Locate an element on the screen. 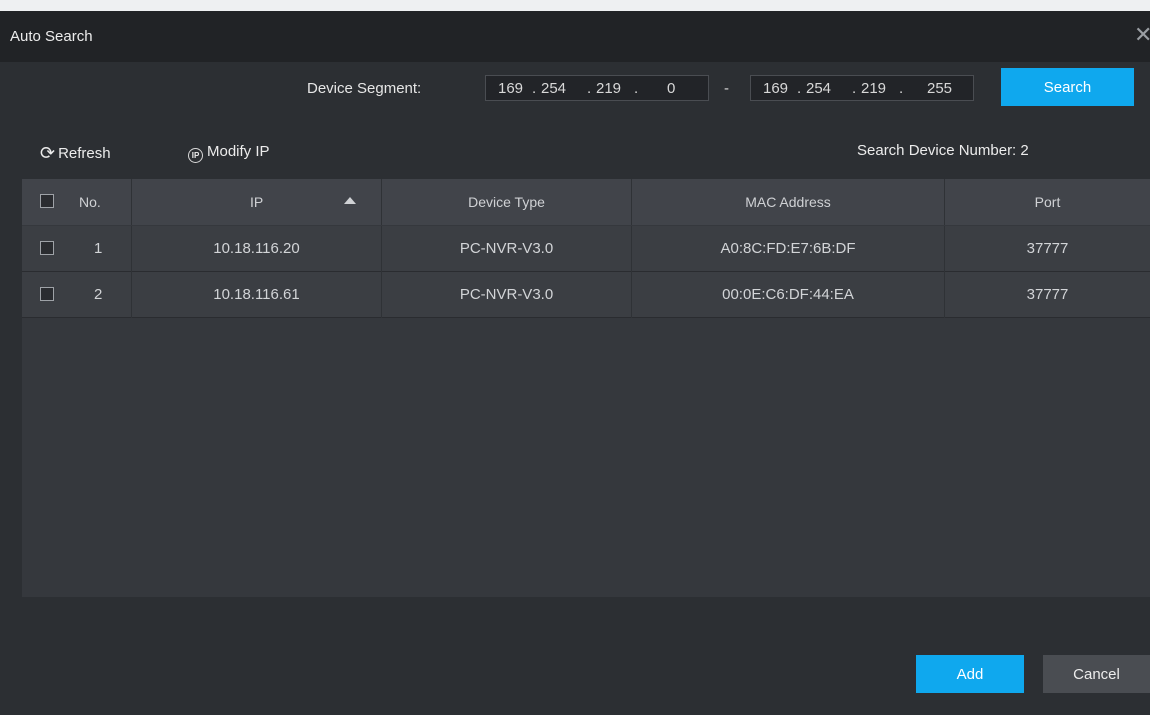 This screenshot has height=715, width=1150. search-count-value: 2 is located at coordinates (1024, 150).